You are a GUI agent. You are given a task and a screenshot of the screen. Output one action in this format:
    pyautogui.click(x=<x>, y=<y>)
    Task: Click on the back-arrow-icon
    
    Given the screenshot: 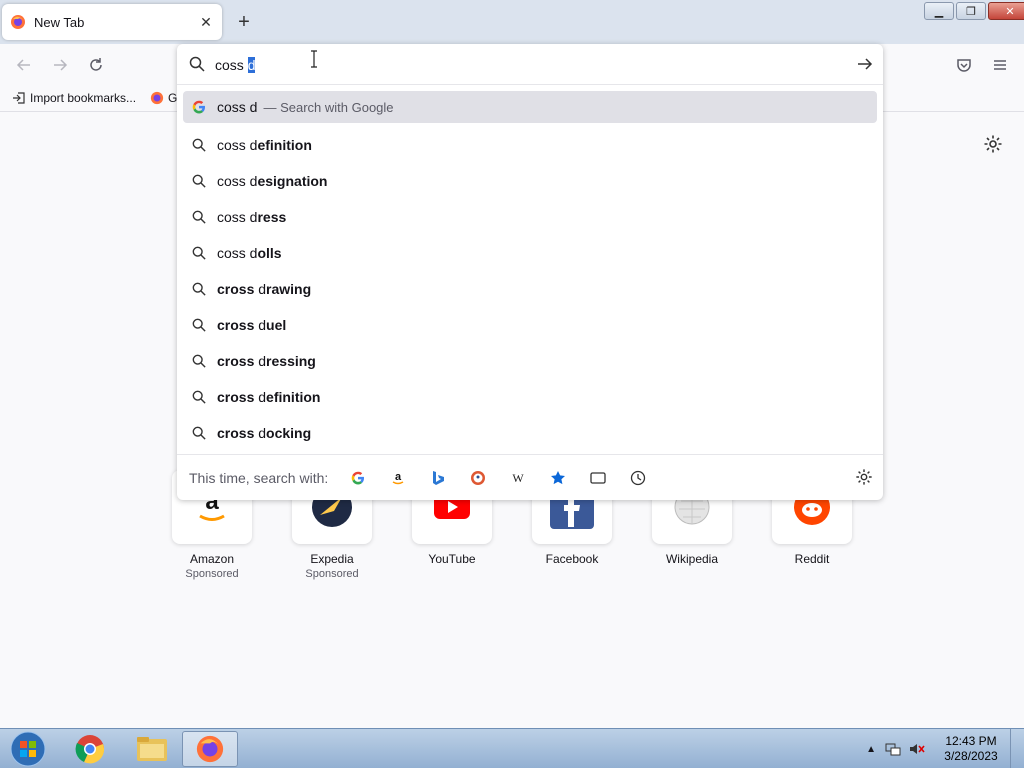 What is the action you would take?
    pyautogui.click(x=23, y=65)
    